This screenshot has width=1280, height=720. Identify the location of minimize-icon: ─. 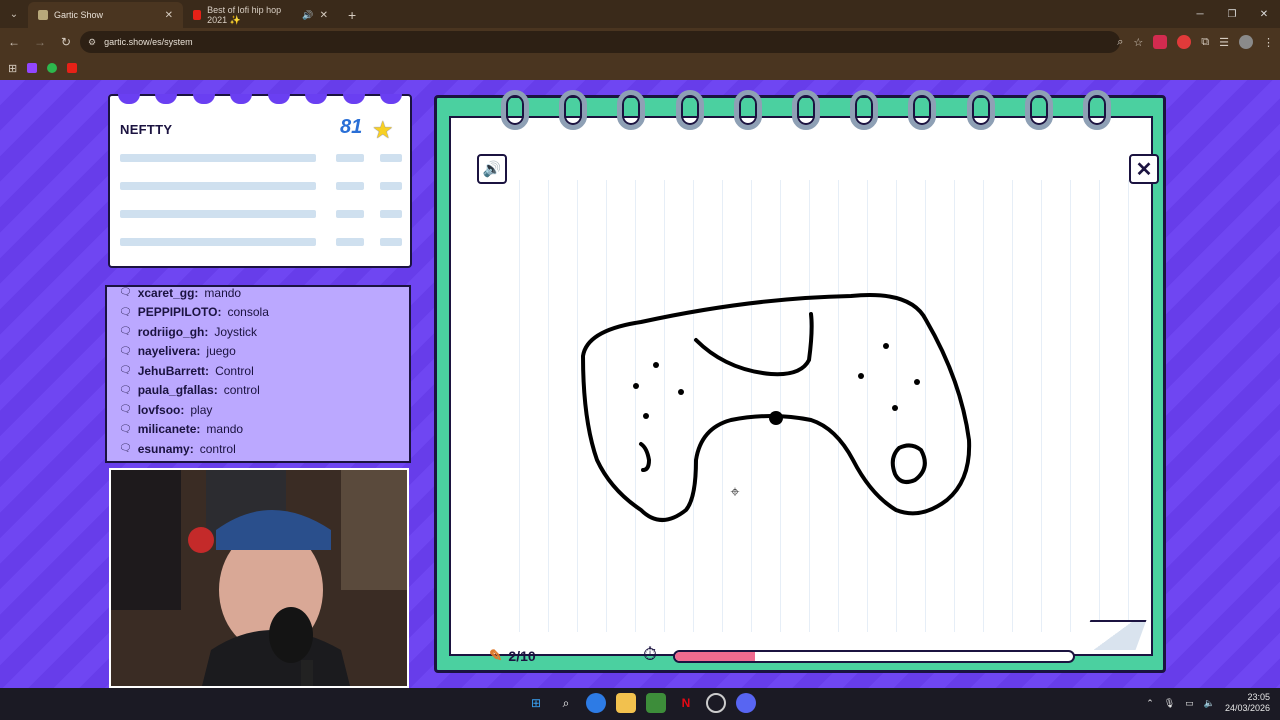
(1200, 14).